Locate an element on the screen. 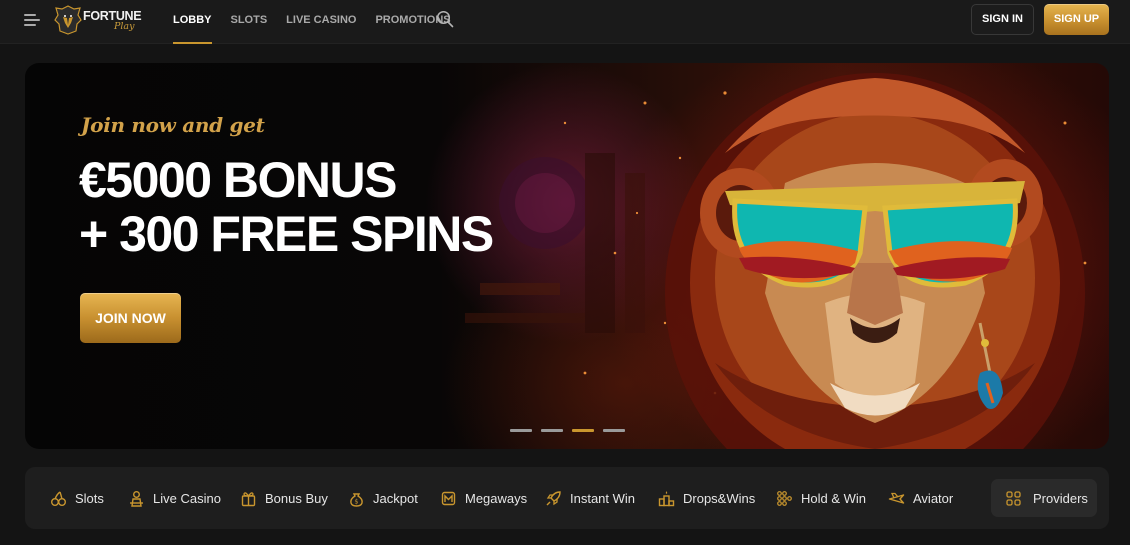 The width and height of the screenshot is (1130, 545). providers-button: Providers is located at coordinates (1044, 498).